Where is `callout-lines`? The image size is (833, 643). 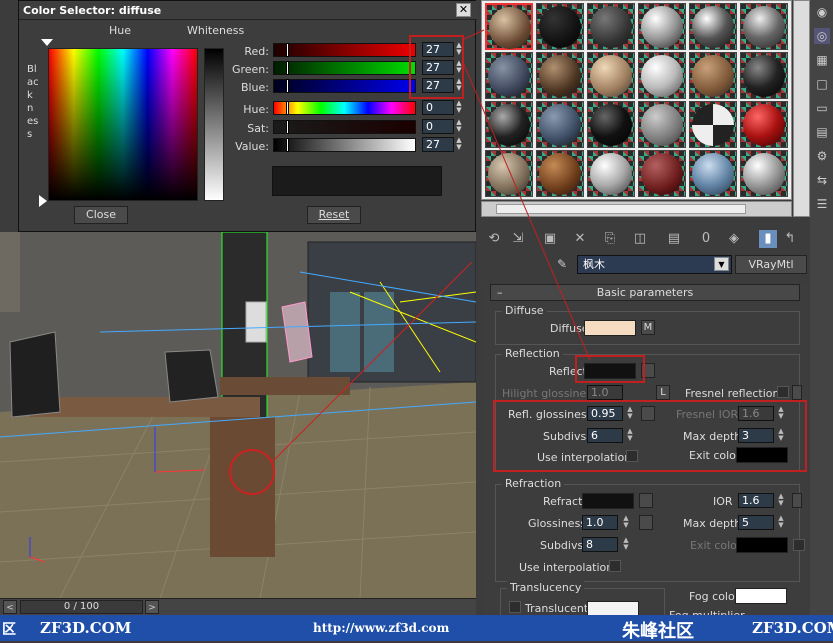
callout-lines is located at coordinates (526, 195).